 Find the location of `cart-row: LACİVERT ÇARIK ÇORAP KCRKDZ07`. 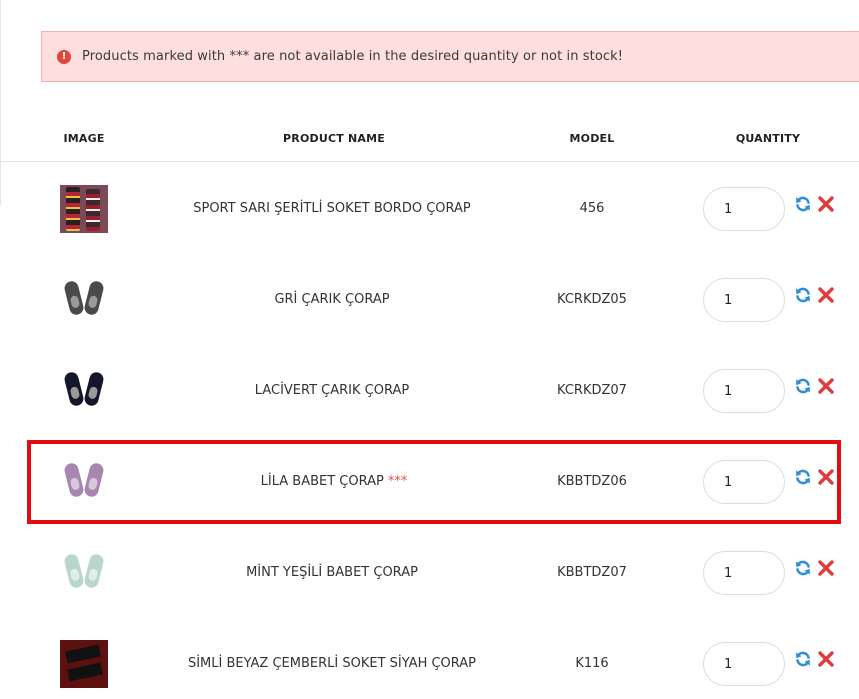

cart-row: LACİVERT ÇARIK ÇORAP KCRKDZ07 is located at coordinates (429, 390).